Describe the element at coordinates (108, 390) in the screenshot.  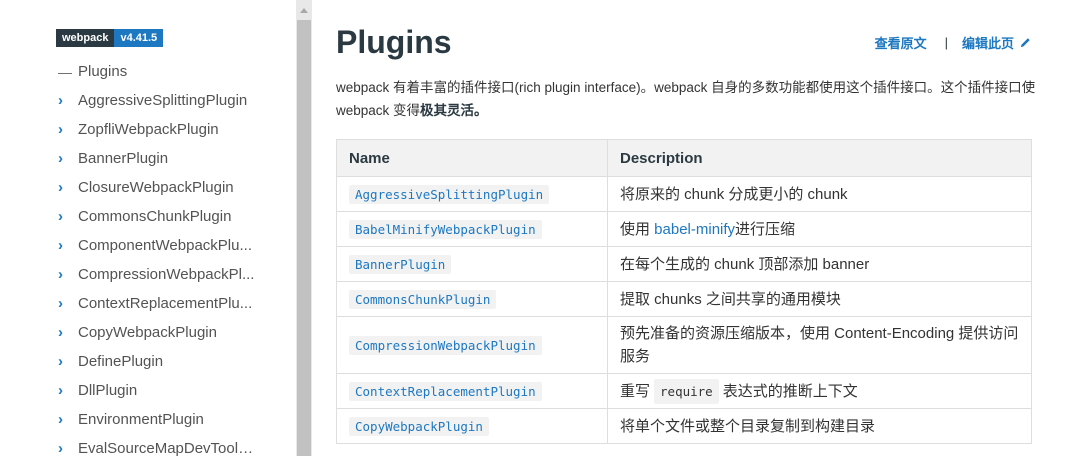
I see `sidebar-item-label: DllPlugin` at that location.